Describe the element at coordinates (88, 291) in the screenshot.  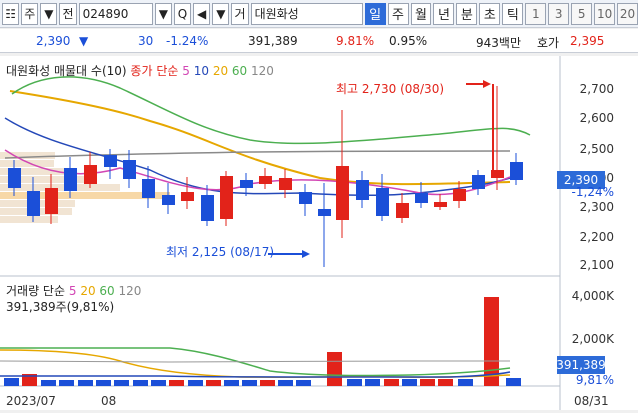
I see `volume-ma20-legend: 20` at that location.